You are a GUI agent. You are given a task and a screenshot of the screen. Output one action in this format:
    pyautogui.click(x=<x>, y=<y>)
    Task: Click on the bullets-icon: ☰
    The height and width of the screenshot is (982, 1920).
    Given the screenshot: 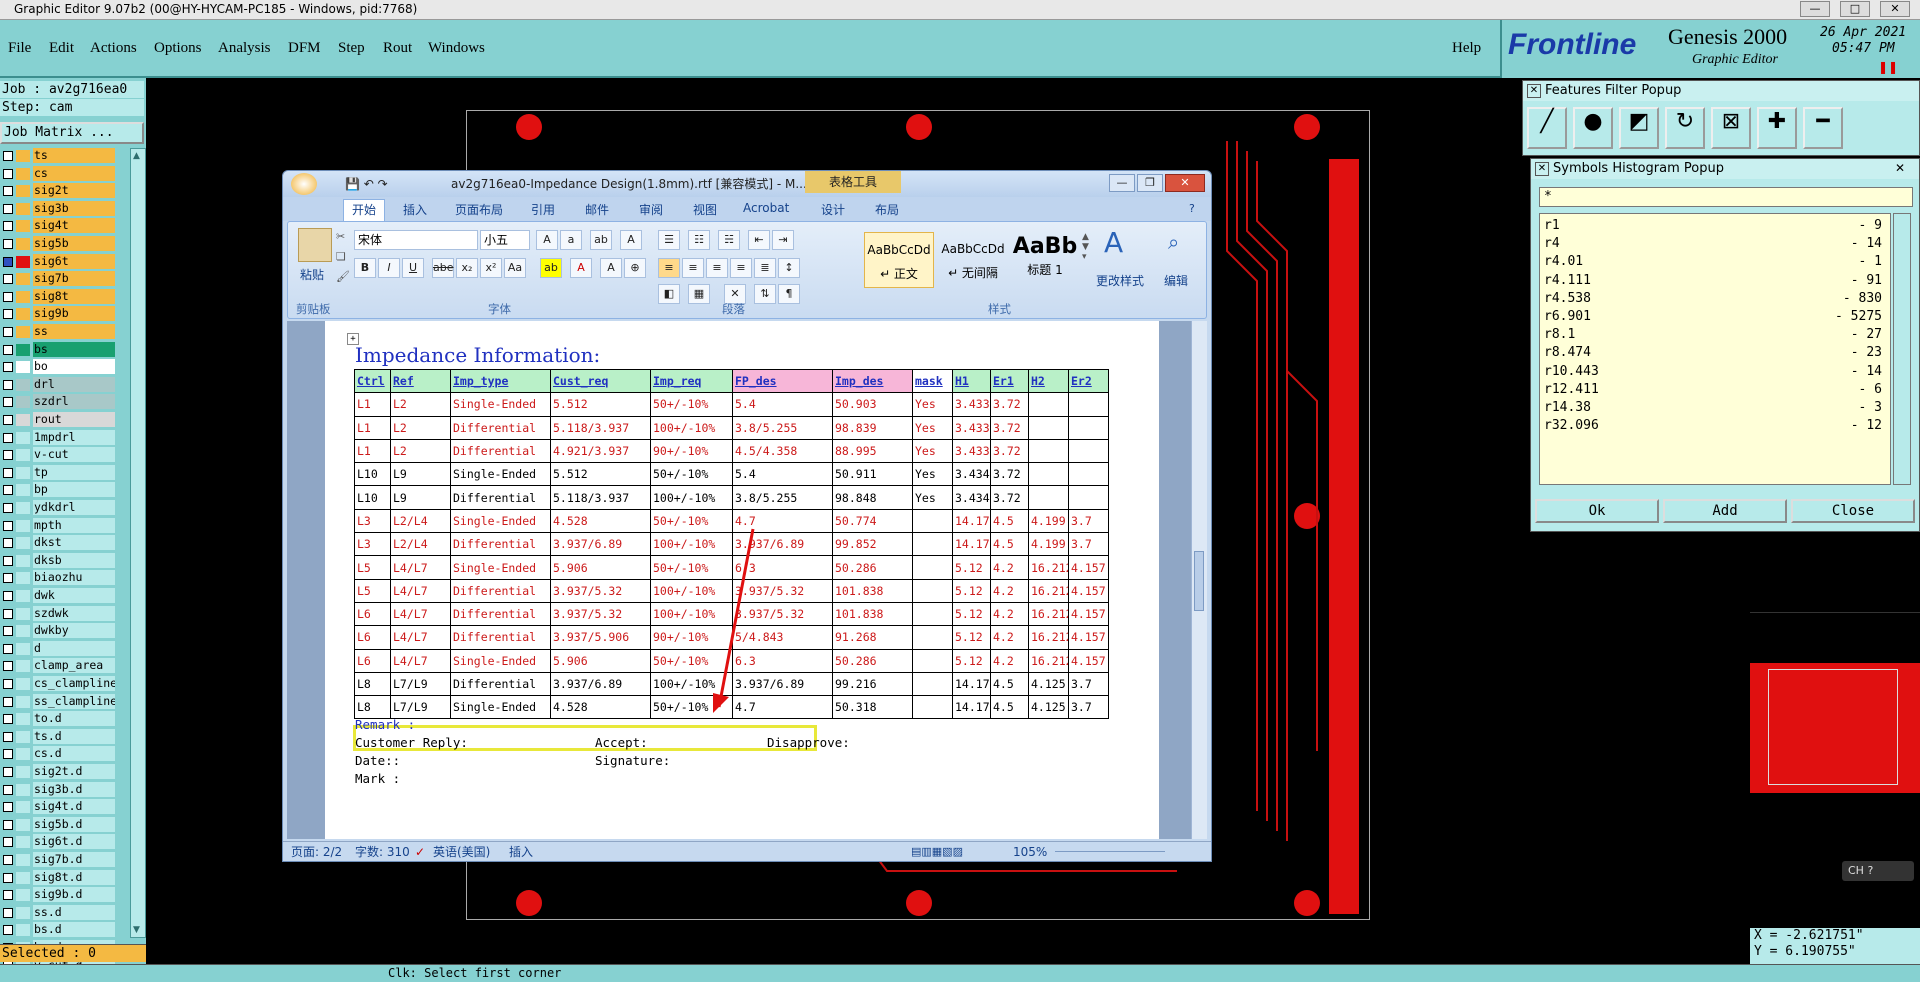 What is the action you would take?
    pyautogui.click(x=669, y=240)
    